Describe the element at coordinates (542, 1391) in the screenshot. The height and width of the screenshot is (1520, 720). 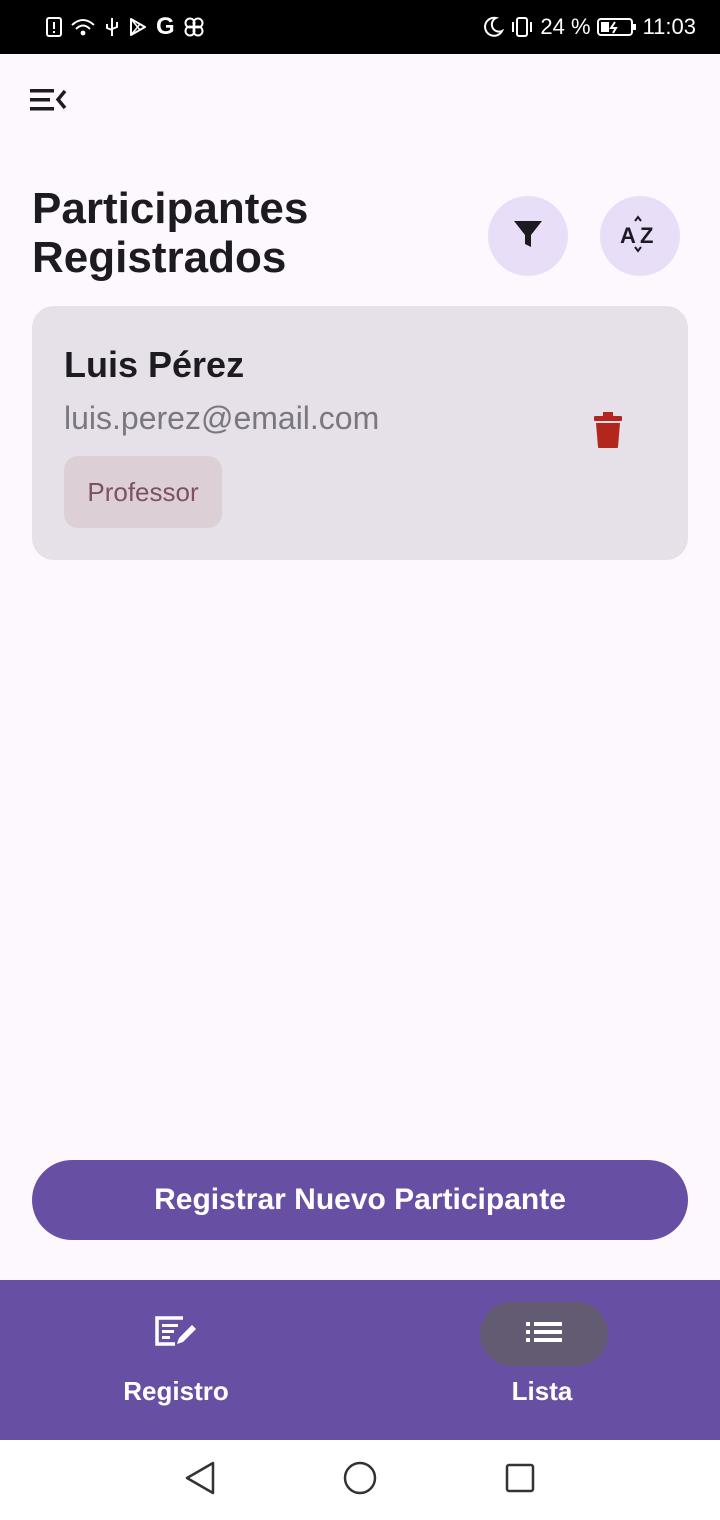
I see `nav-label-lista: Lista` at that location.